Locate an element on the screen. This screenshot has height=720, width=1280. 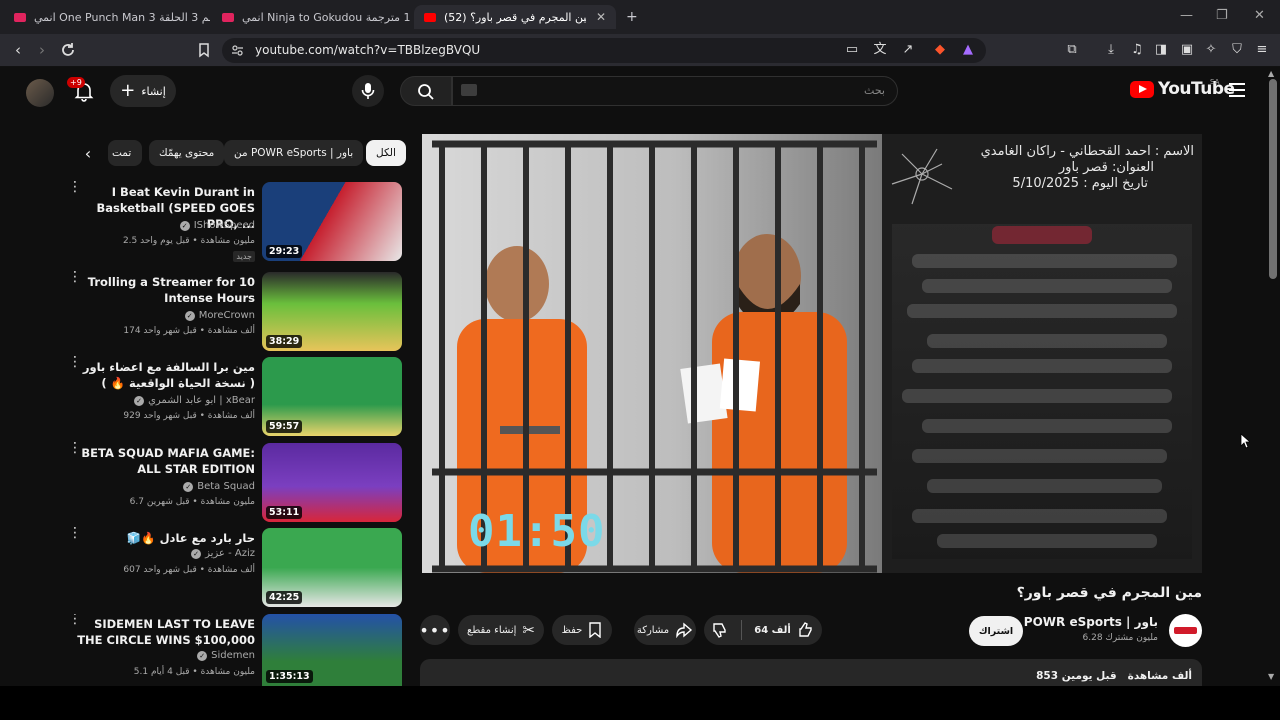
video-thumbnail: 42:25 is located at coordinates (332, 567).